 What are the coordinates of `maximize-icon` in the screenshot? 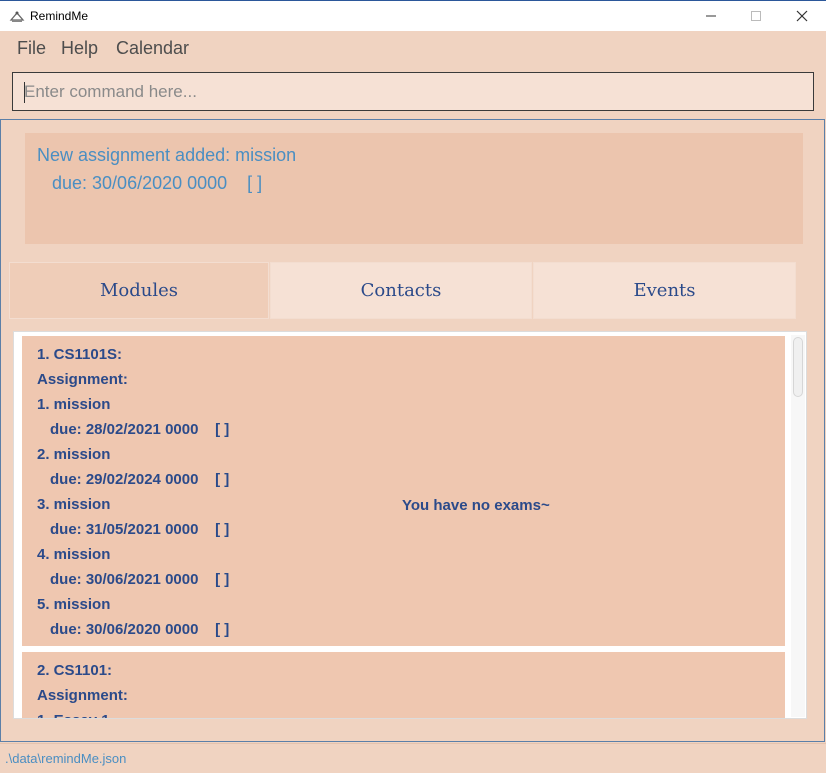 It's located at (756, 16).